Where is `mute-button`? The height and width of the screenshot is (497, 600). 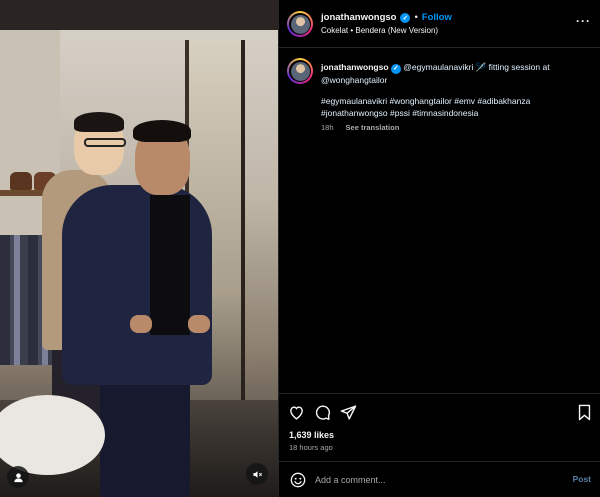 mute-button is located at coordinates (257, 474).